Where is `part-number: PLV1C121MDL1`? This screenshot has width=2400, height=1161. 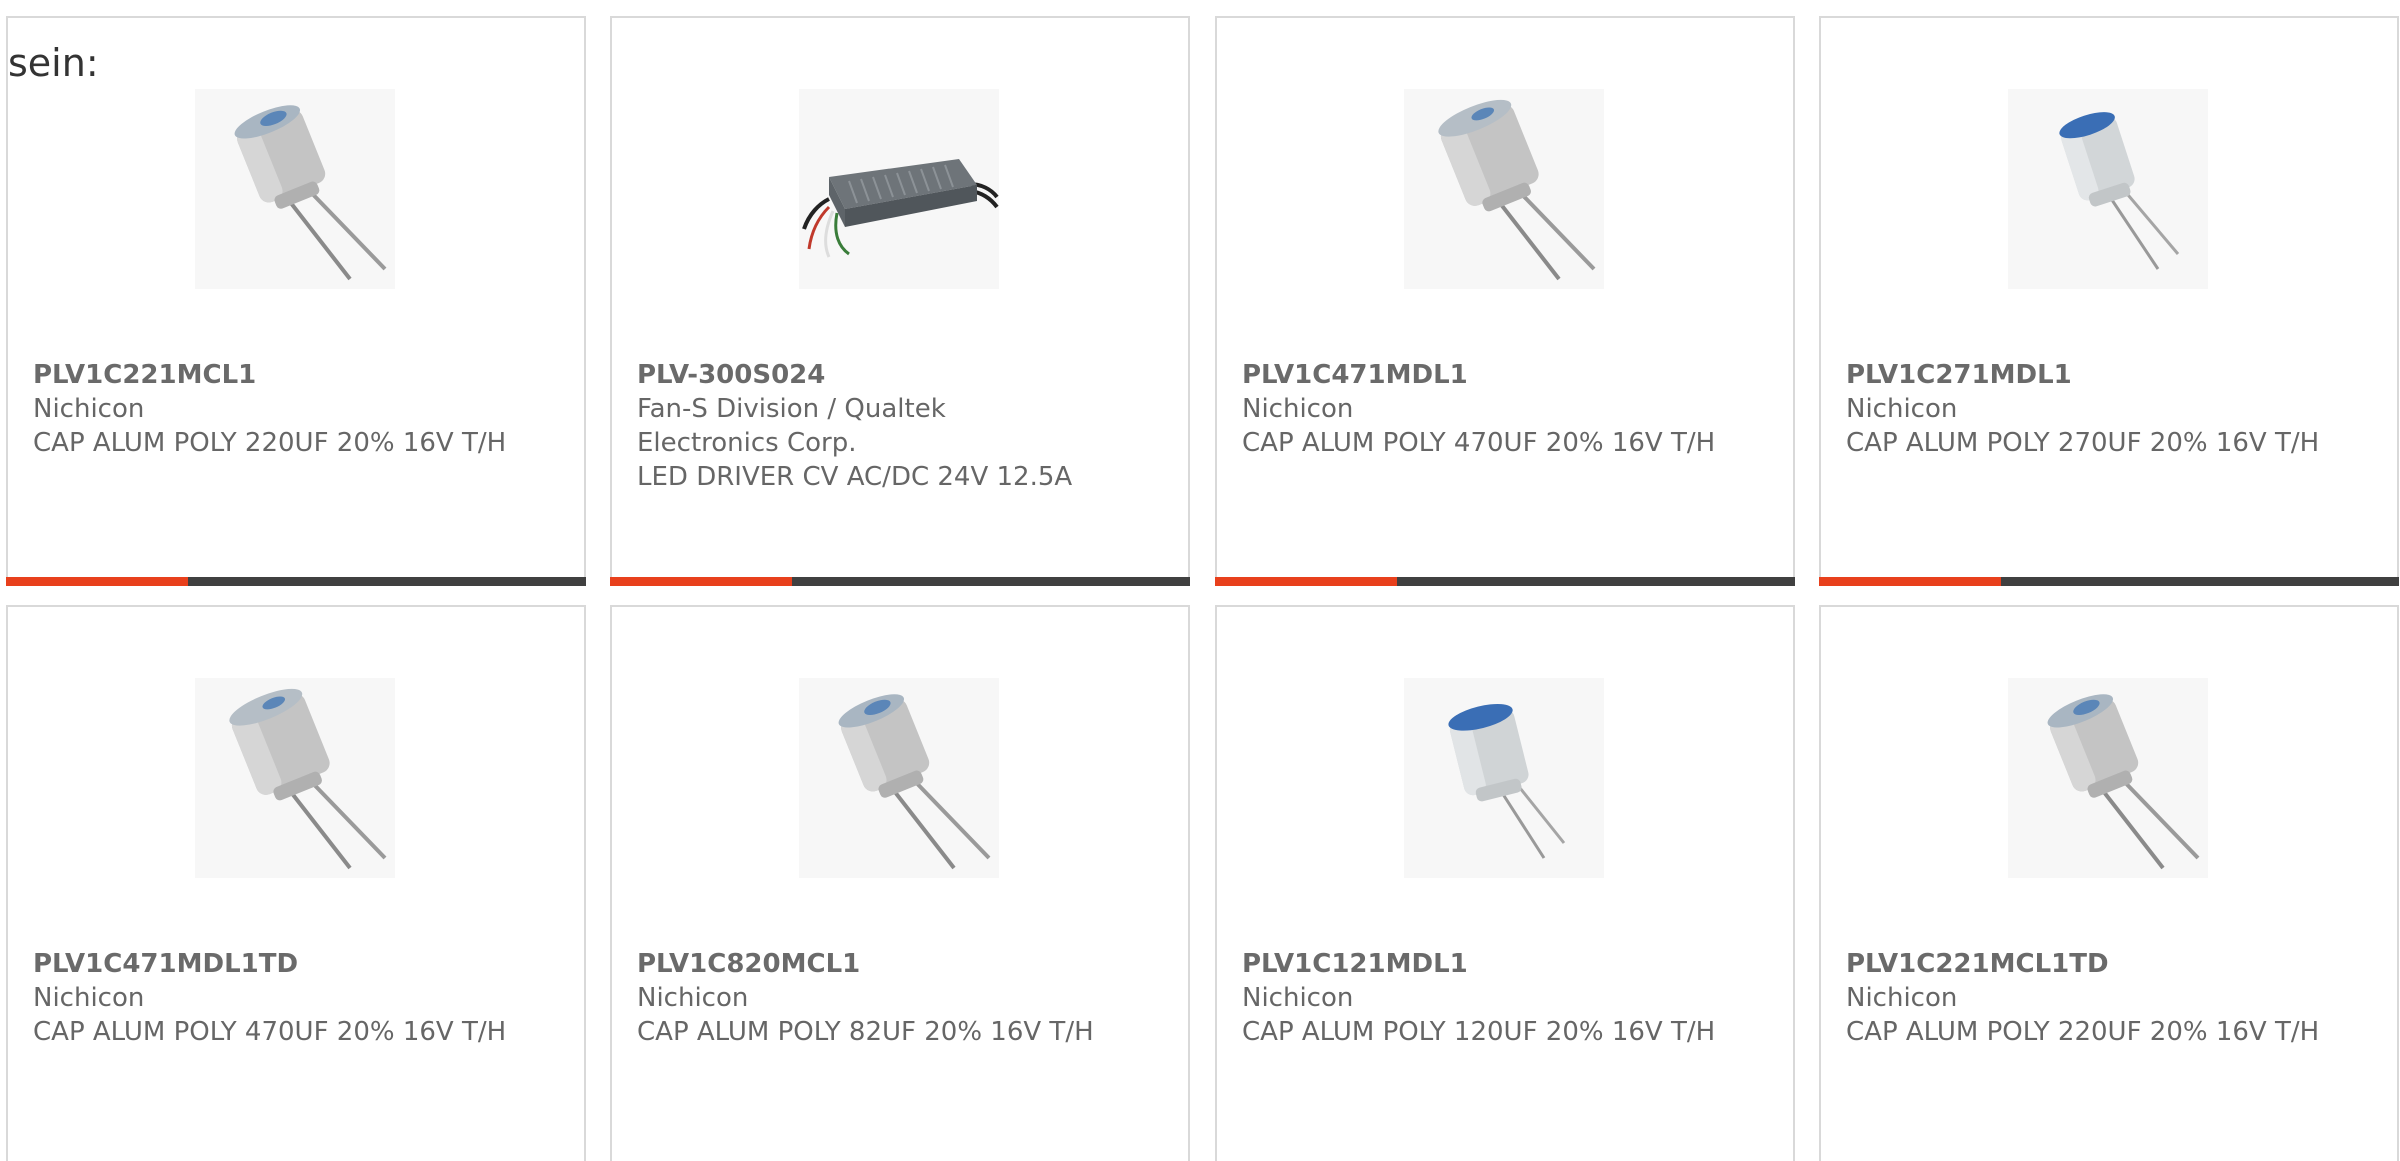
part-number: PLV1C121MDL1 is located at coordinates (1507, 964).